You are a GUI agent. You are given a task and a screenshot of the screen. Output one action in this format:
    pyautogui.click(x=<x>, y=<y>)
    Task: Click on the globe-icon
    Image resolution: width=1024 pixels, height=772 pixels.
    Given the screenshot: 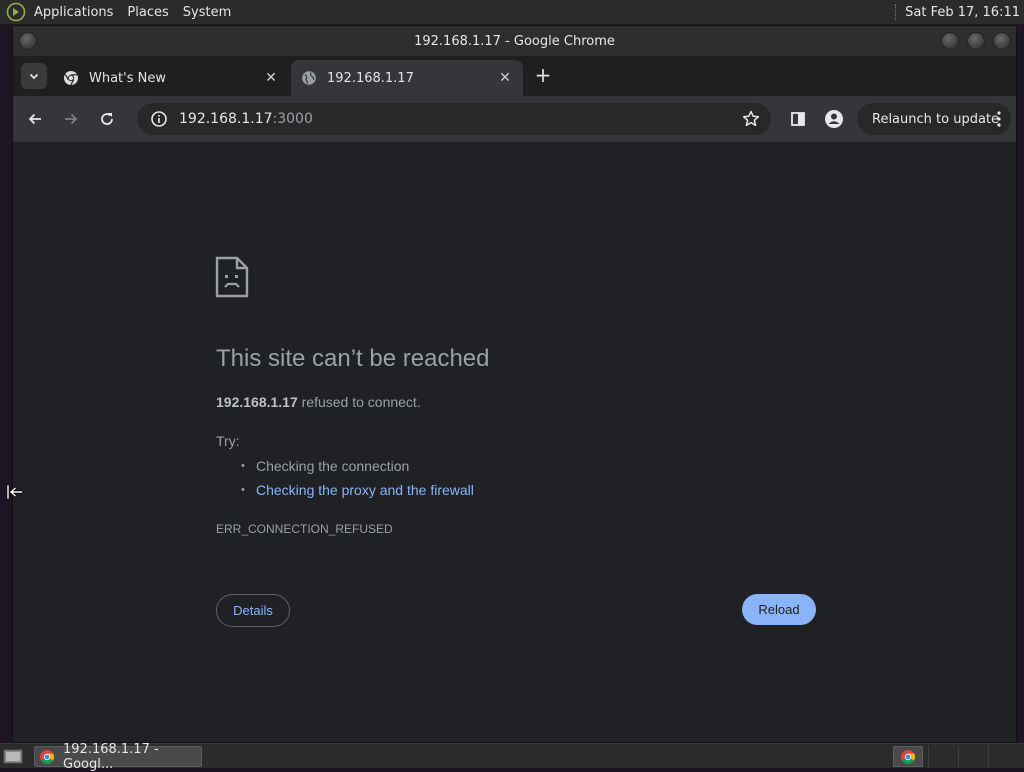 What is the action you would take?
    pyautogui.click(x=309, y=78)
    